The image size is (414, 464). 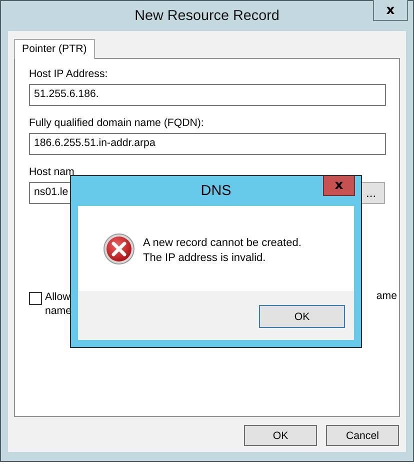 What do you see at coordinates (362, 435) in the screenshot?
I see `cancel-button: Cancel` at bounding box center [362, 435].